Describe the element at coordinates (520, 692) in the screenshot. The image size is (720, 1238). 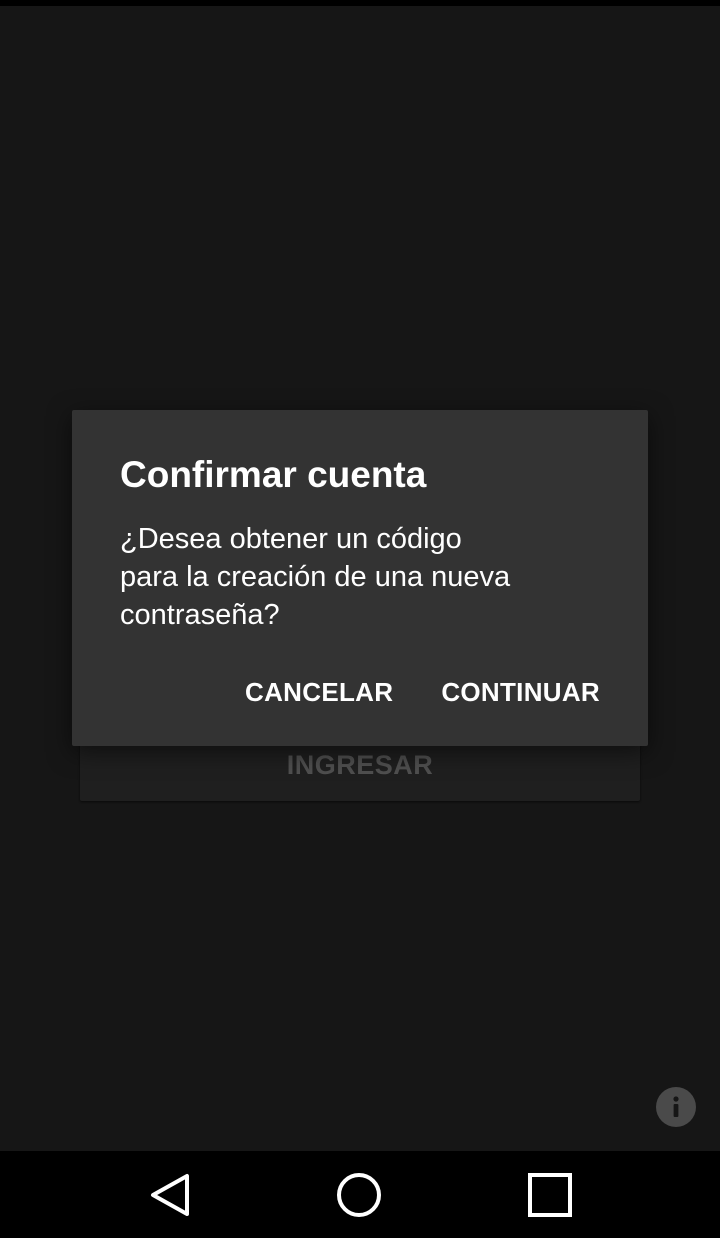
I see `continue-button: CONTINUAR` at that location.